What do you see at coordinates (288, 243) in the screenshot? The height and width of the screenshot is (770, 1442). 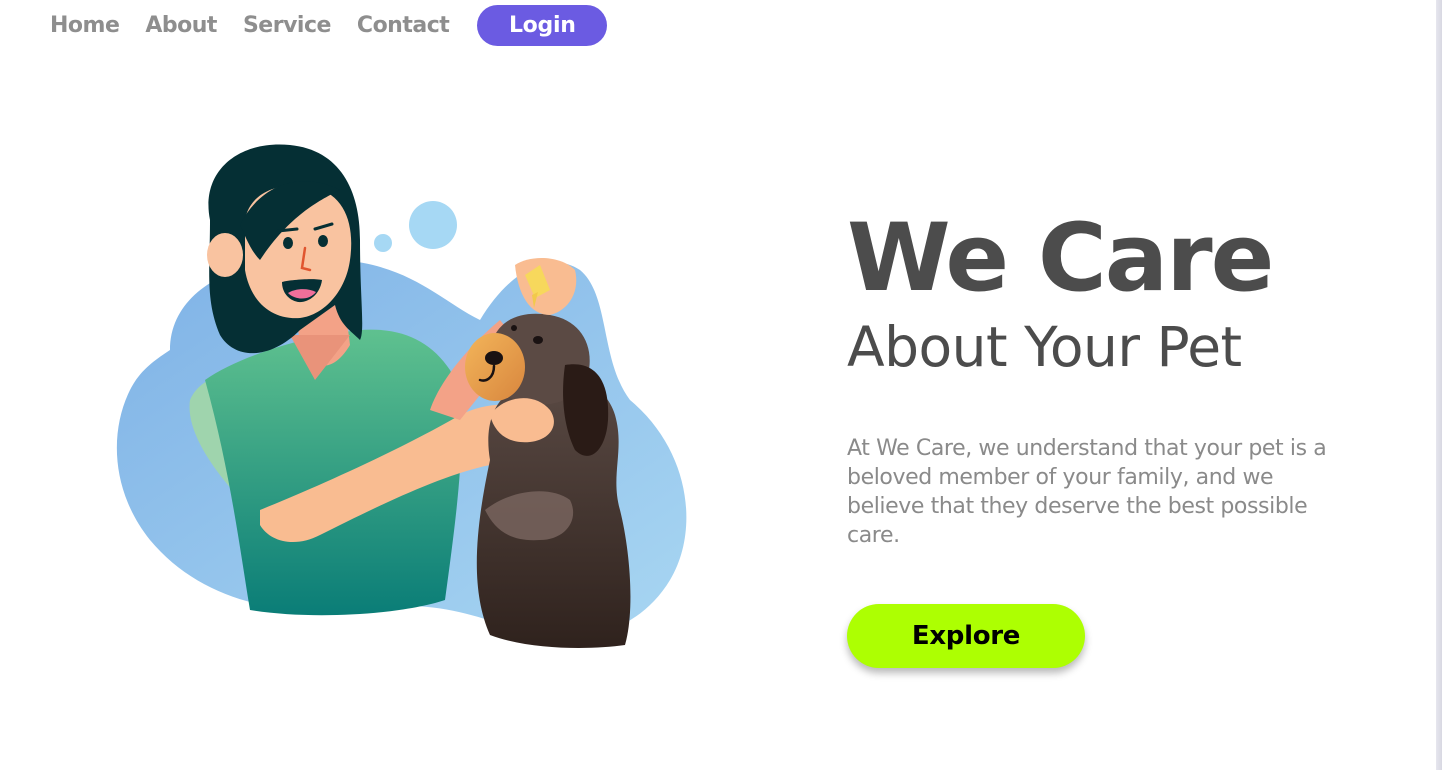 I see `woman-eye-left` at bounding box center [288, 243].